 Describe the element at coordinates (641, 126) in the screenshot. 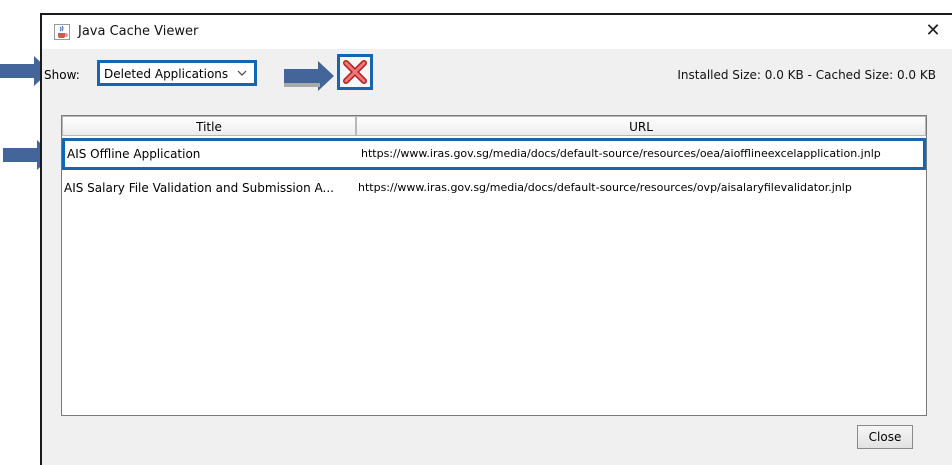

I see `column-header-url: URL` at that location.